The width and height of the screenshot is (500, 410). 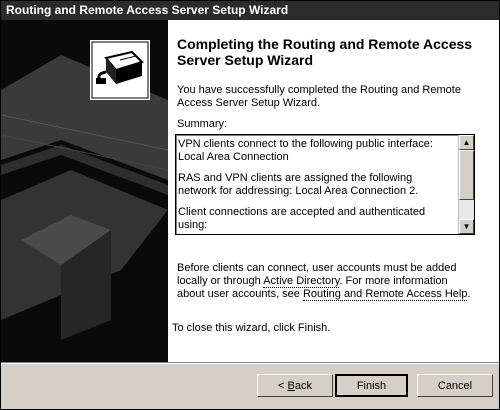 I want to click on button-divider, so click(x=250, y=363).